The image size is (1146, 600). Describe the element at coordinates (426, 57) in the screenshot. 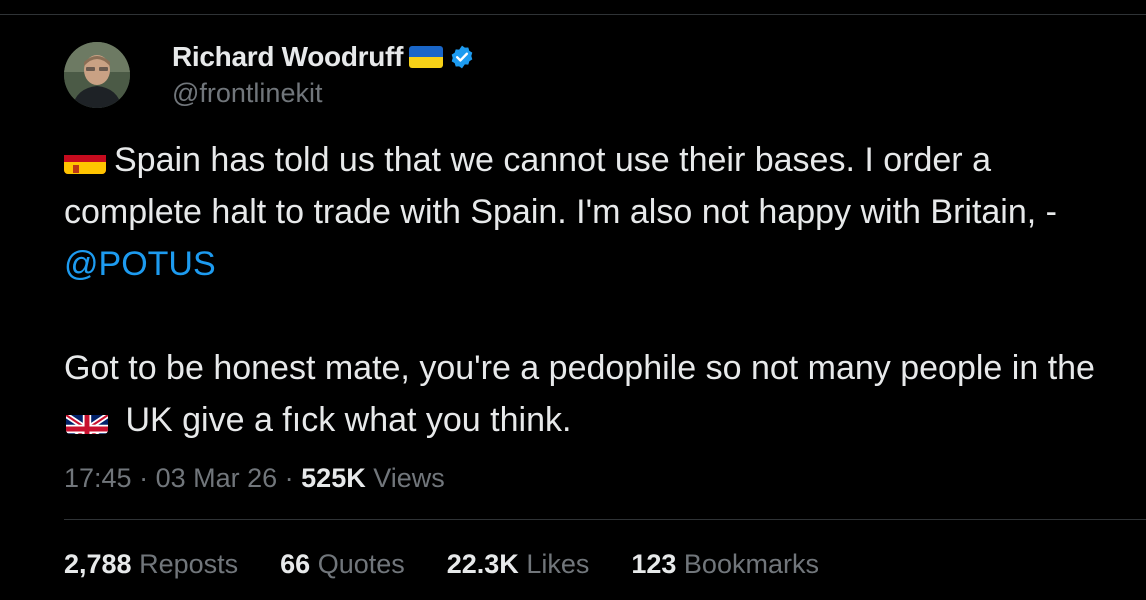

I see `ukraine-flag-icon` at that location.